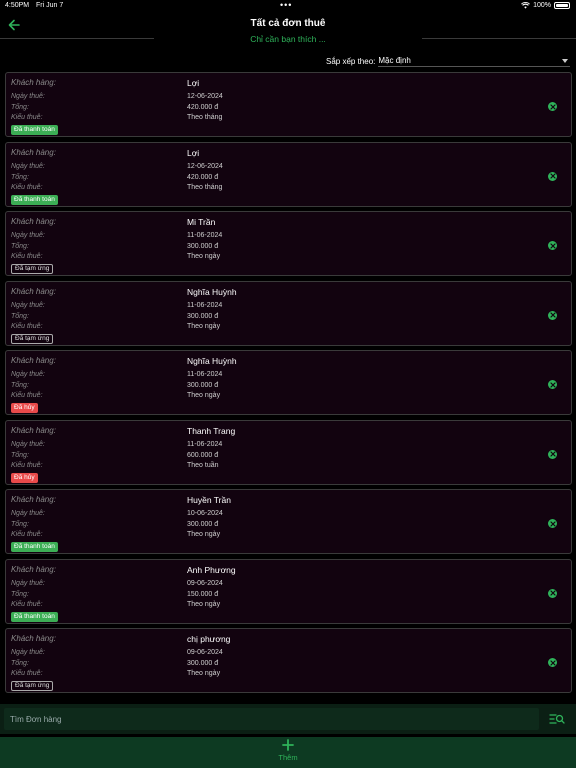 The width and height of the screenshot is (576, 768). I want to click on bottom-search-bar, so click(288, 719).